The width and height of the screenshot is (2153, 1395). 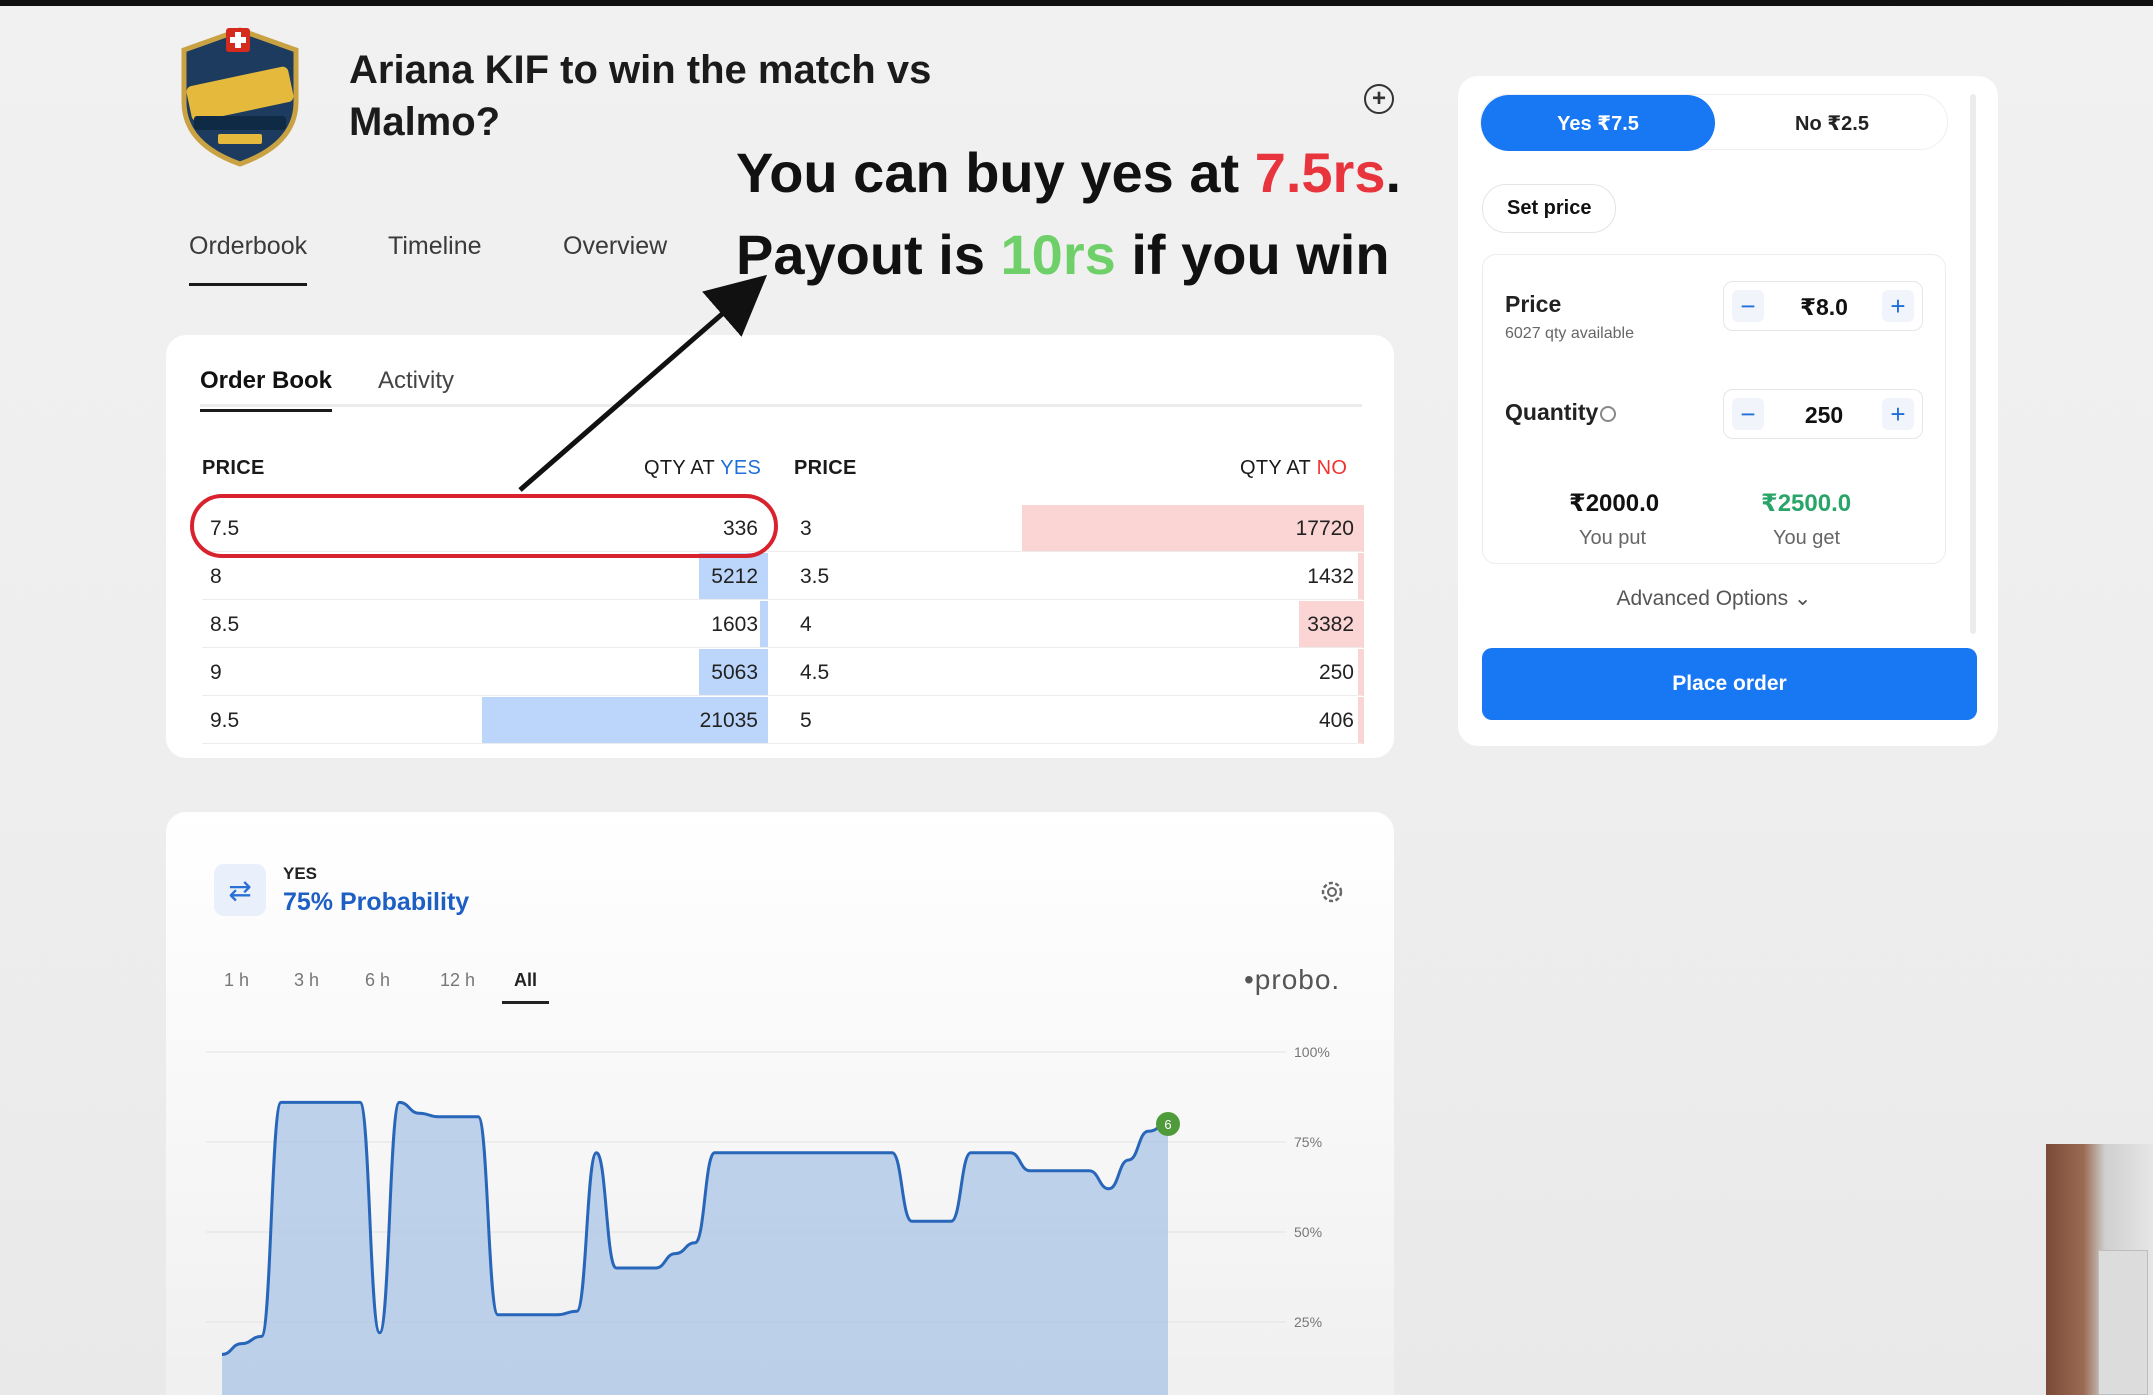 What do you see at coordinates (1549, 208) in the screenshot?
I see `set-price-tab: Set price` at bounding box center [1549, 208].